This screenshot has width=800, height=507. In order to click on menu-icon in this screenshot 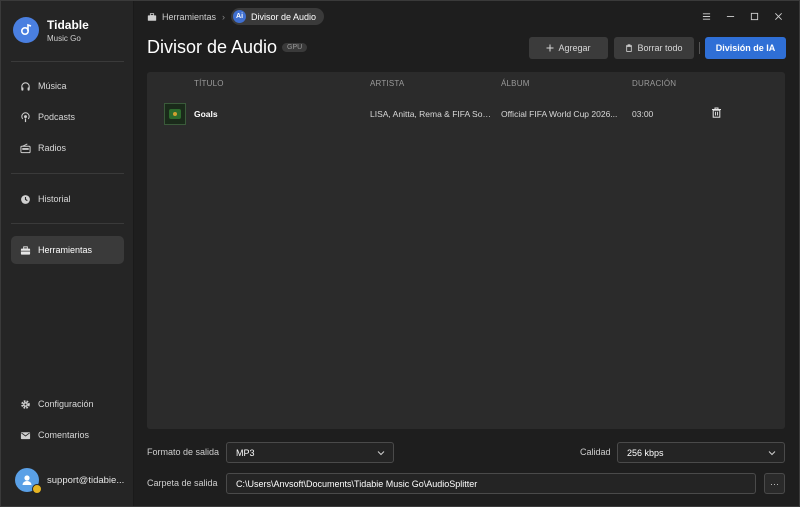, I will do `click(706, 16)`.